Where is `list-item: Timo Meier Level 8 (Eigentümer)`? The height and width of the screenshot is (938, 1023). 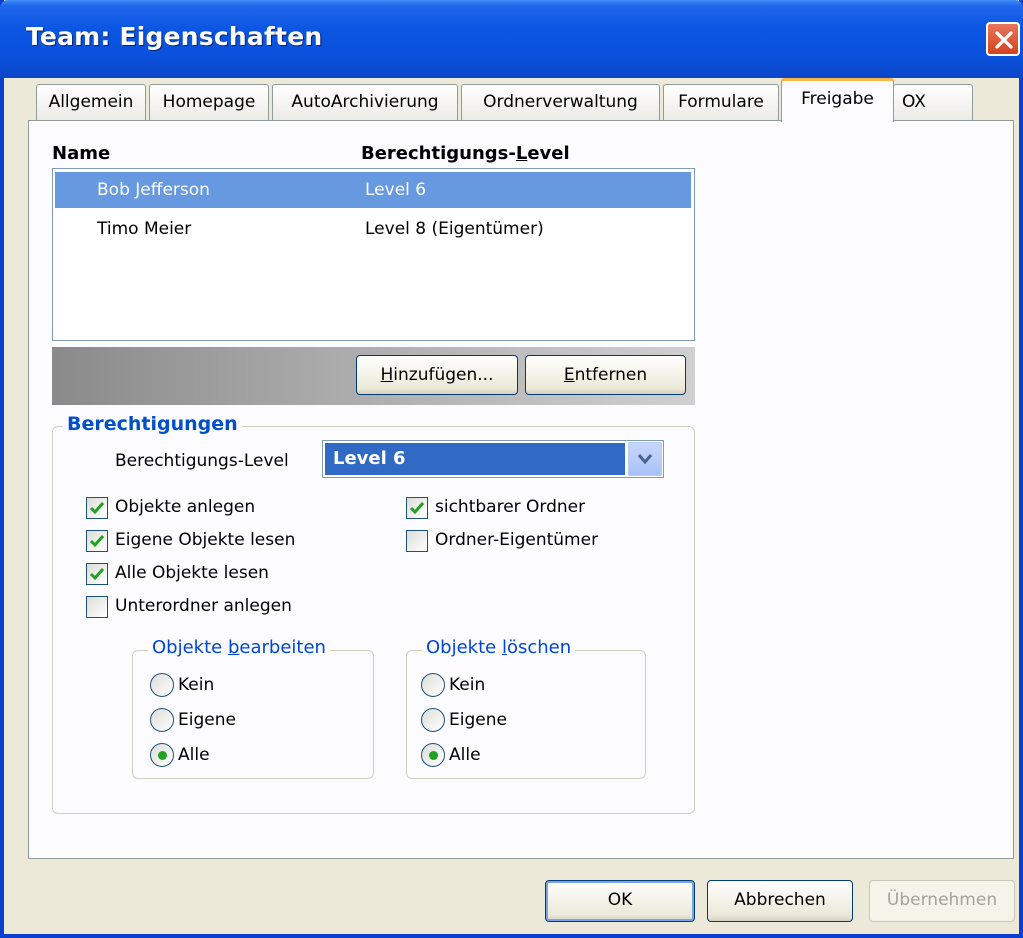
list-item: Timo Meier Level 8 (Eigentümer) is located at coordinates (373, 229).